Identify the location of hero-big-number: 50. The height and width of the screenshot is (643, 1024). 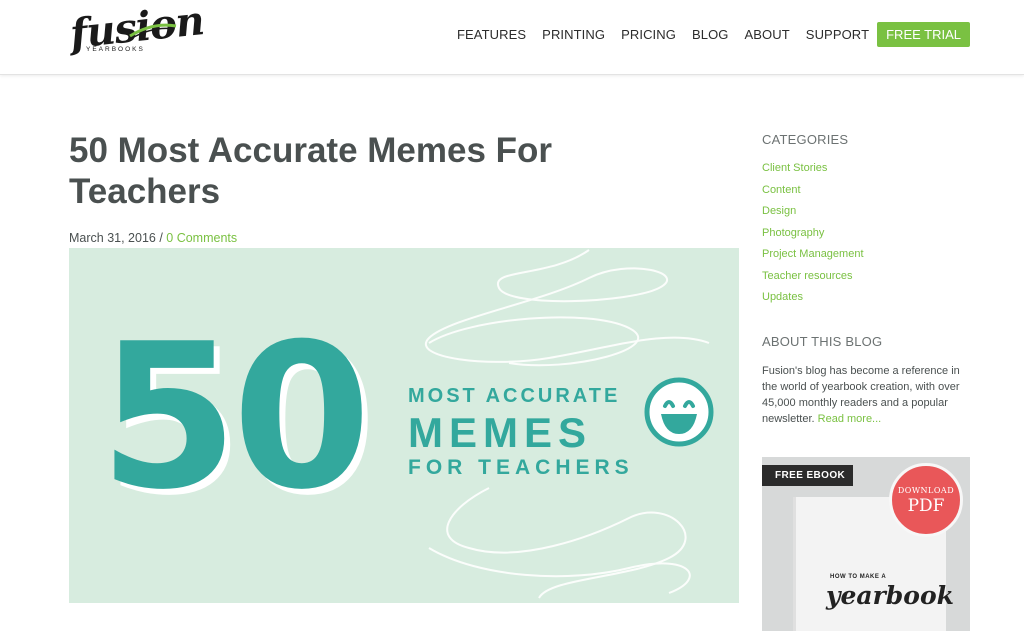
(235, 417).